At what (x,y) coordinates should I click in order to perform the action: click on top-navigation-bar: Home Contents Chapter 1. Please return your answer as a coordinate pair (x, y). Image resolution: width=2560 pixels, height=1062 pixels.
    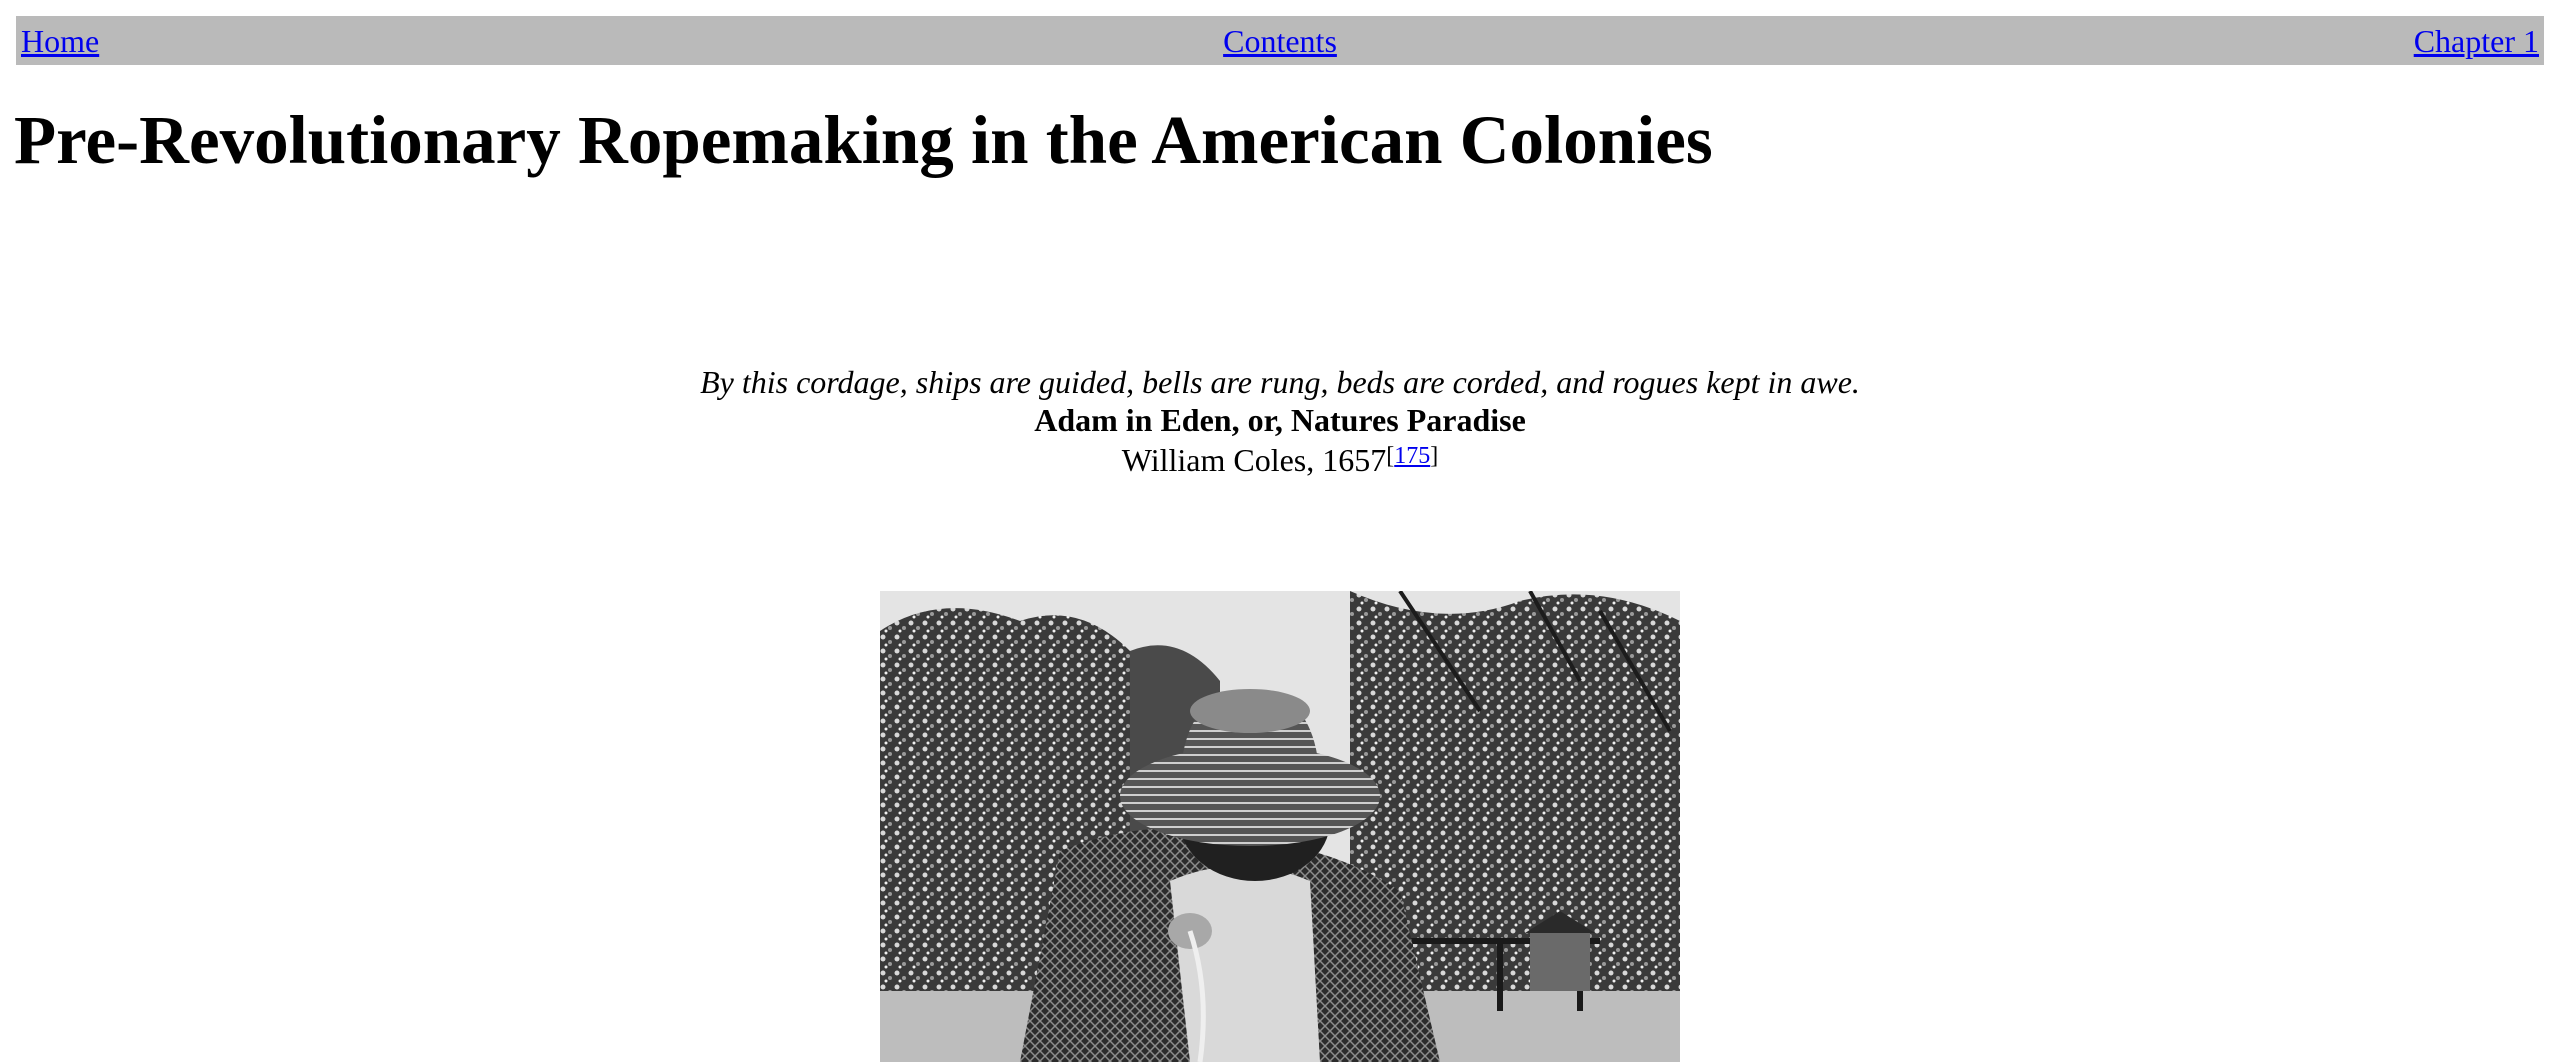
    Looking at the image, I should click on (1280, 40).